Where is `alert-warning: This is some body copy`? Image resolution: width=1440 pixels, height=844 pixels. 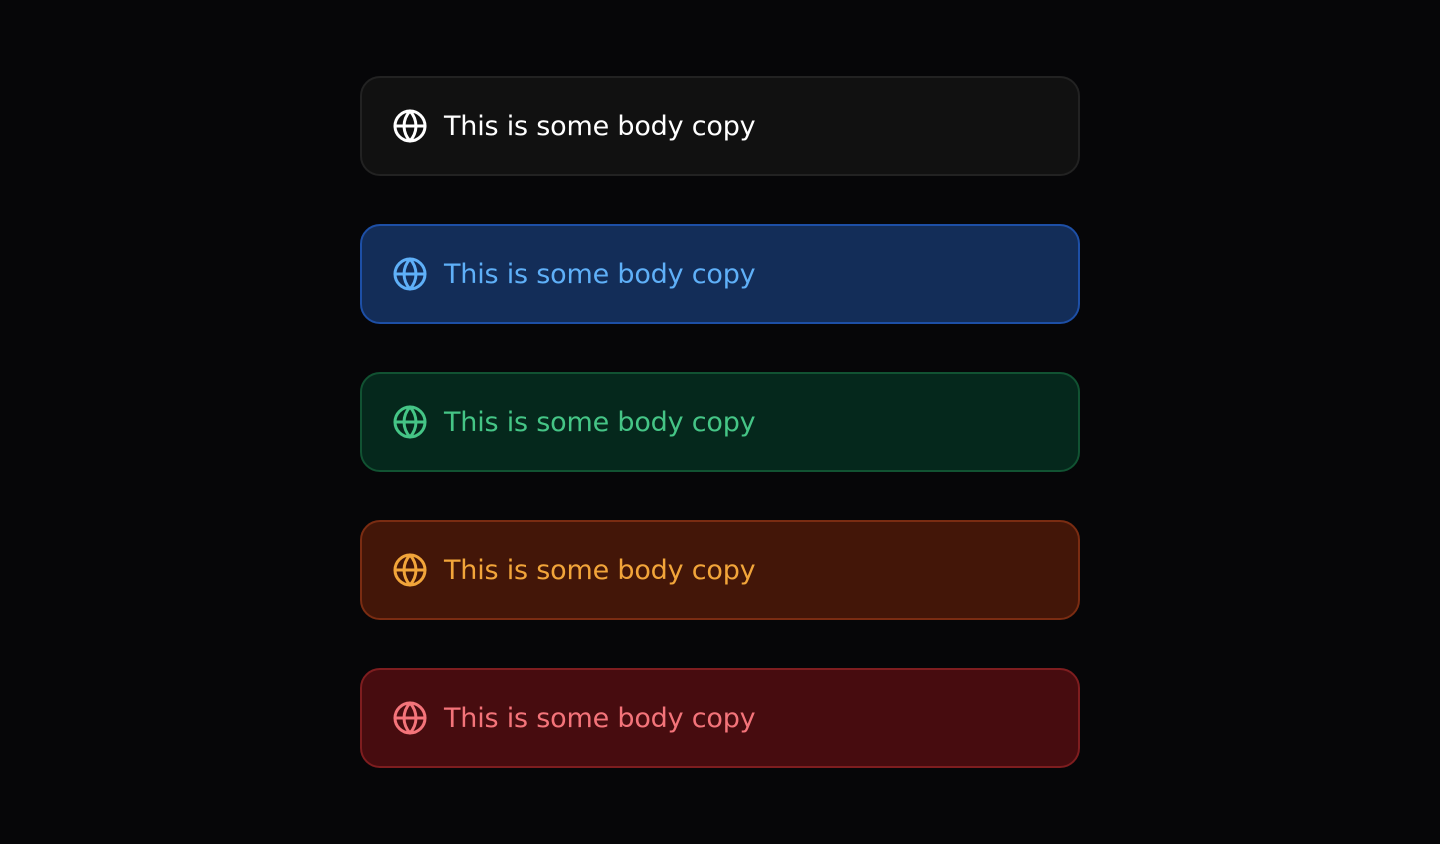
alert-warning: This is some body copy is located at coordinates (720, 570).